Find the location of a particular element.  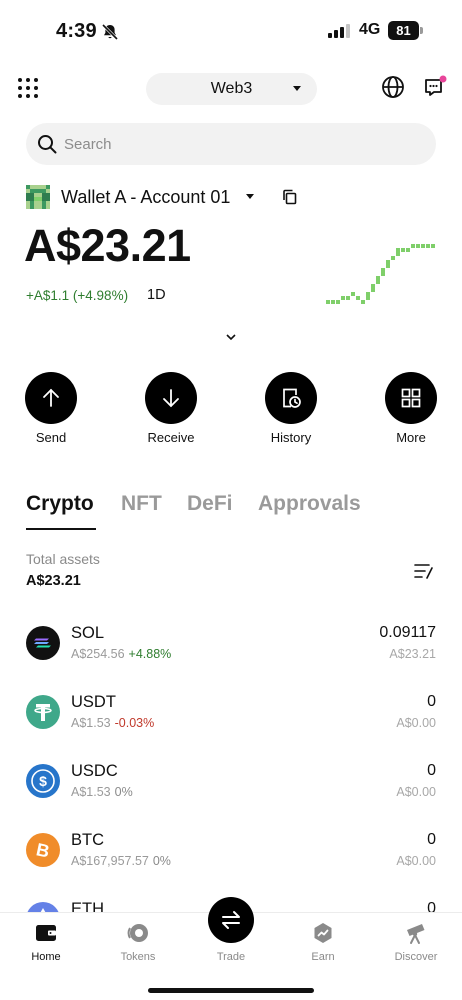

history-button: History is located at coordinates (291, 412).